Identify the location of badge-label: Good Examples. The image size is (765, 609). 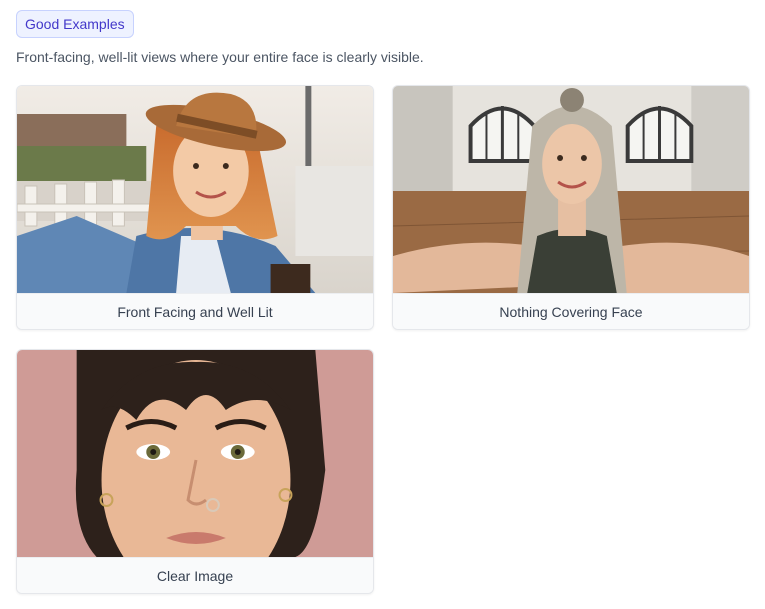
(75, 24).